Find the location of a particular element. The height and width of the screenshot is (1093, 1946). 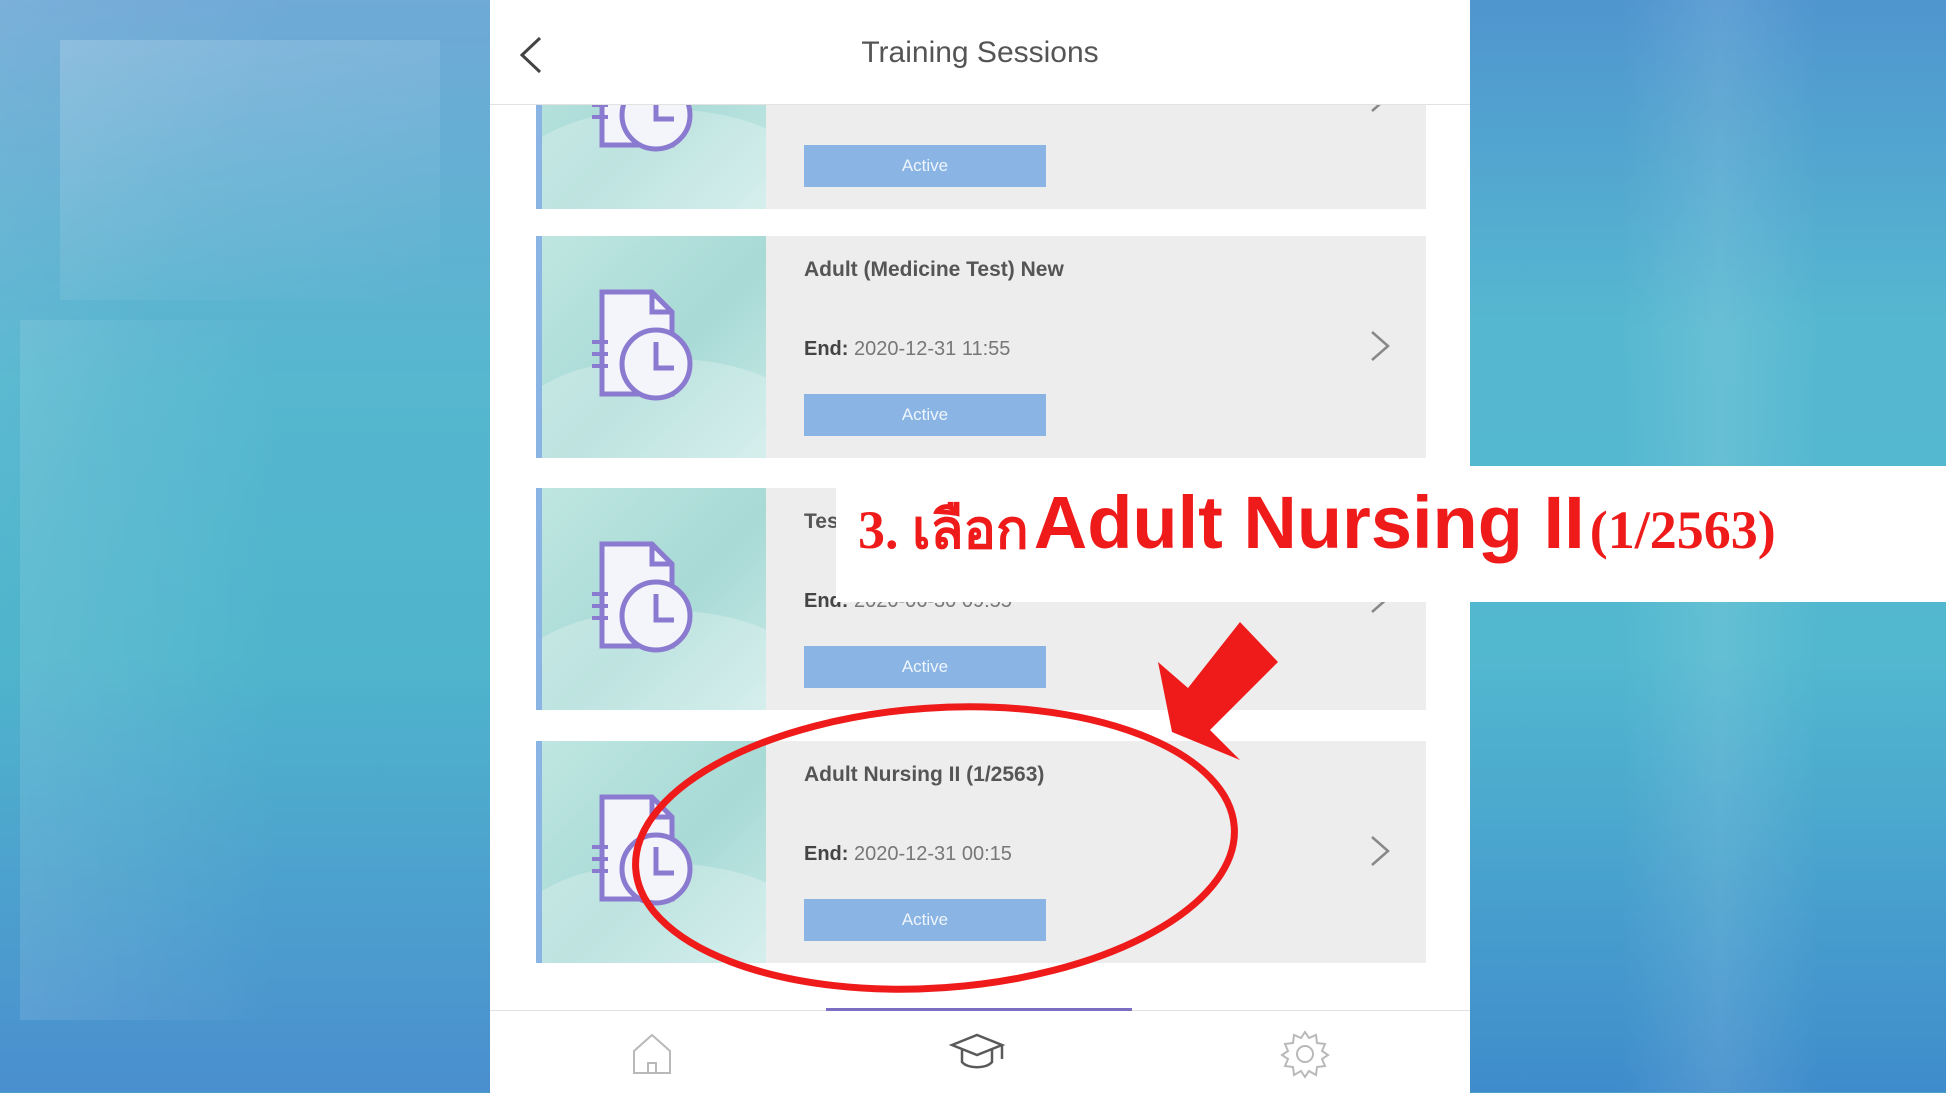

annotation-overlay is located at coordinates (955, 807).